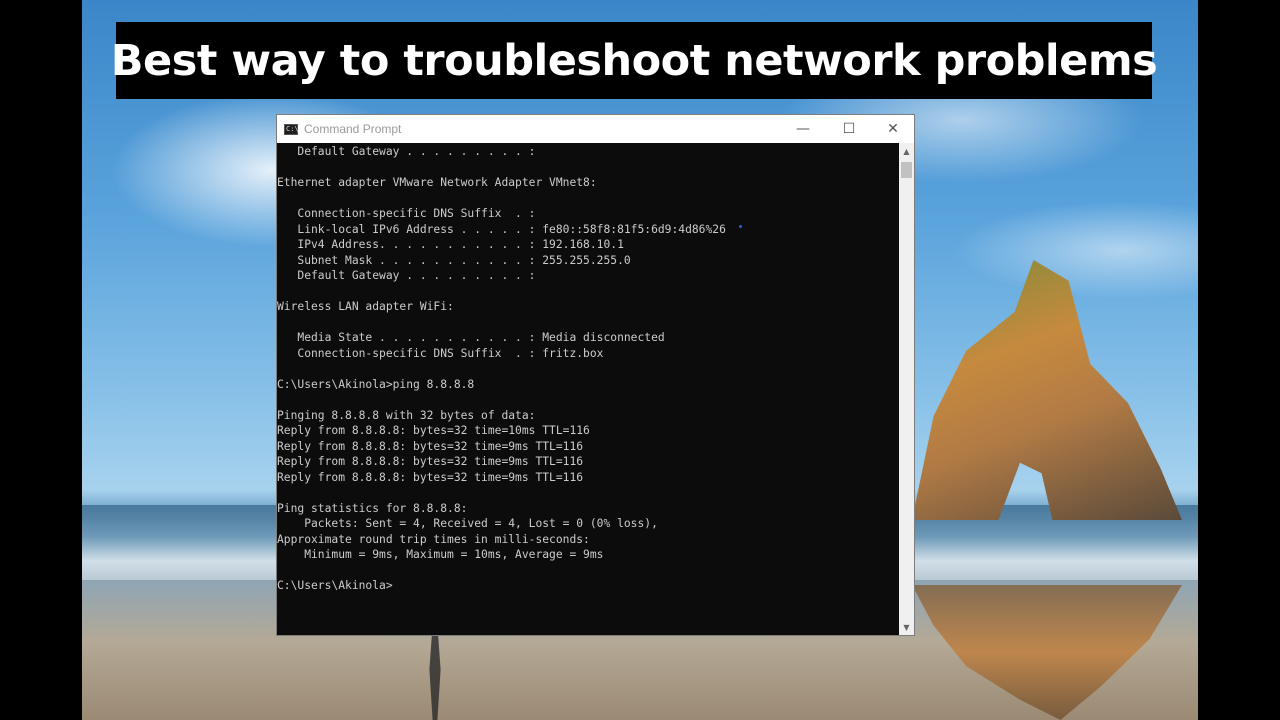  I want to click on maximize-button: ☐, so click(849, 129).